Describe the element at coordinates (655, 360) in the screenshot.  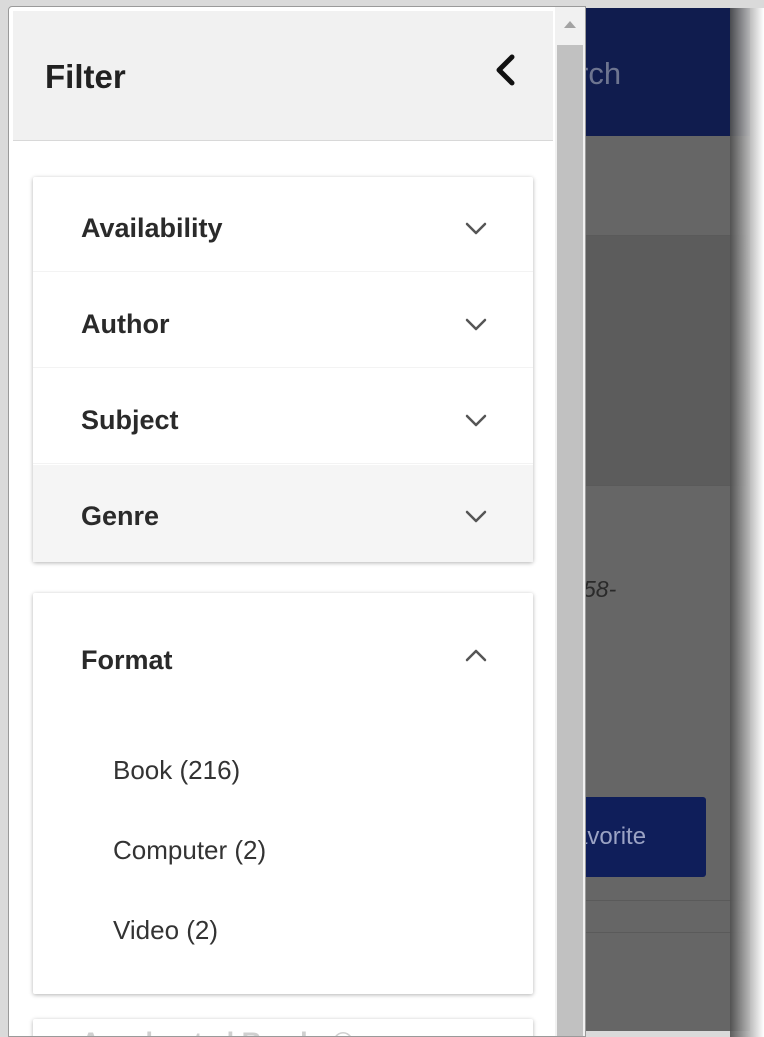
I see `background-result-area` at that location.